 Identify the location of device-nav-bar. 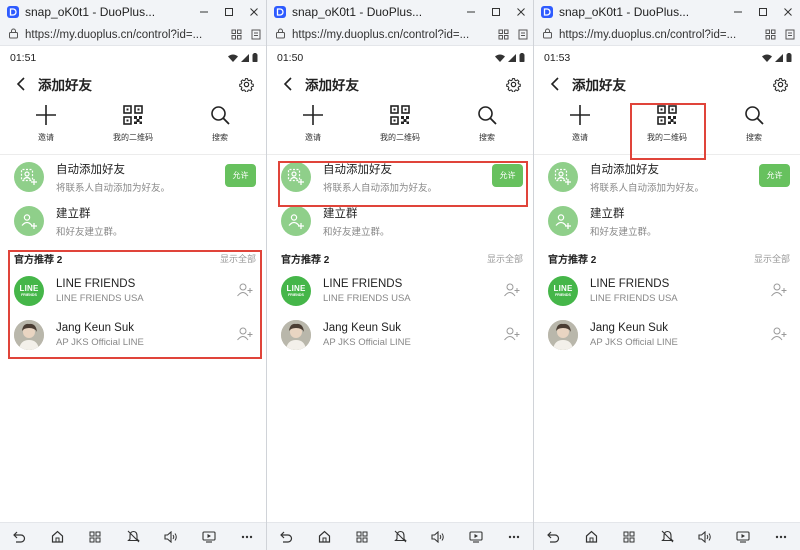
(133, 536).